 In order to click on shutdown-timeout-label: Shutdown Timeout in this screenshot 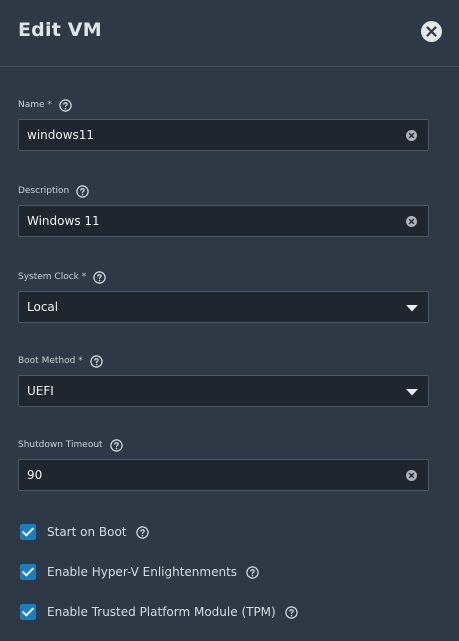, I will do `click(60, 445)`.